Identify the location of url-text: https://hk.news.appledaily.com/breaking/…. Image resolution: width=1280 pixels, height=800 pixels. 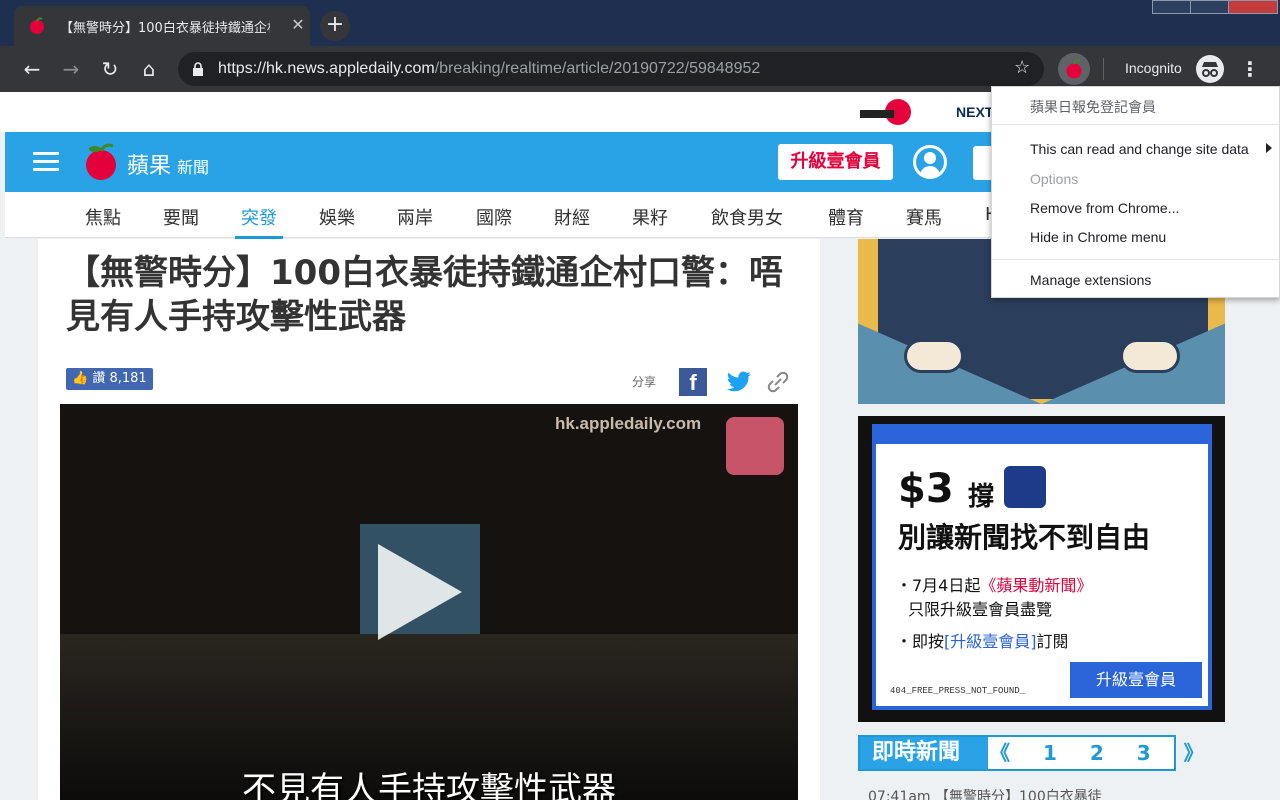
(489, 69).